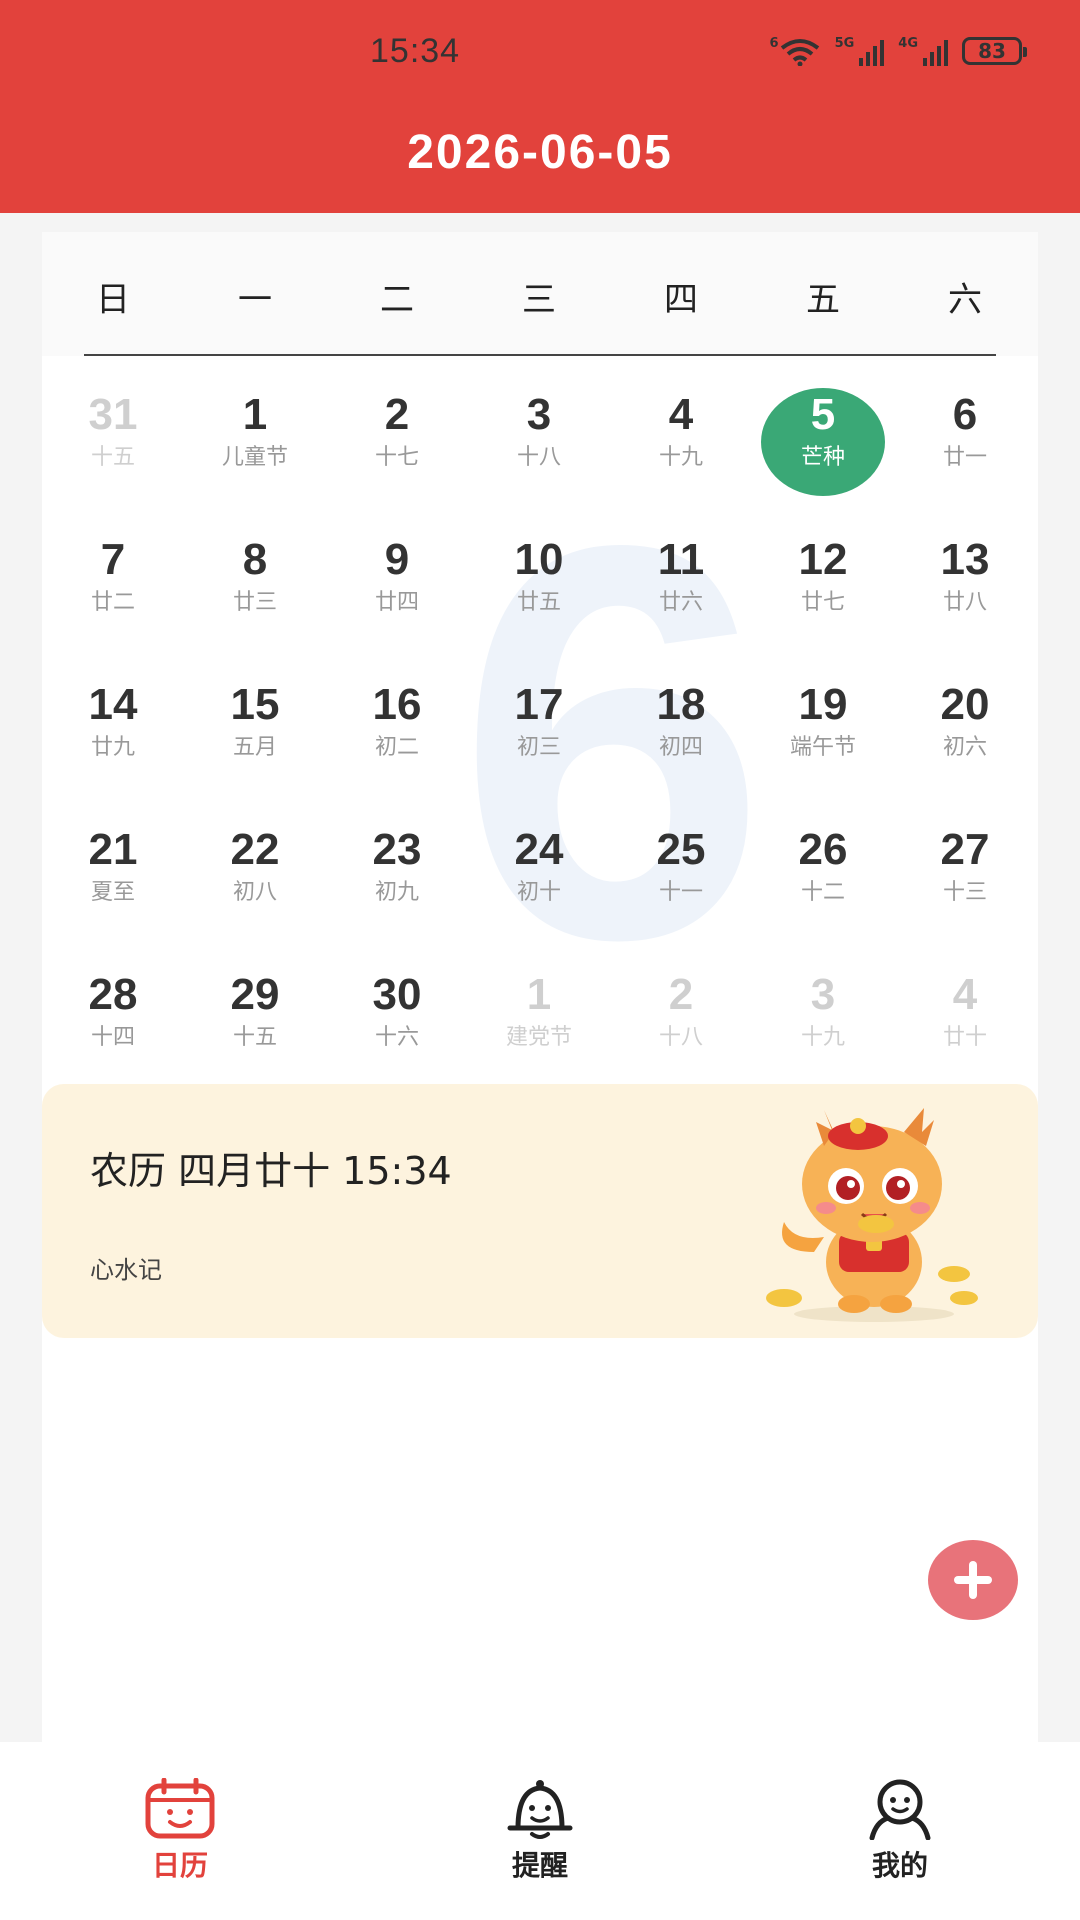  What do you see at coordinates (823, 994) in the screenshot?
I see `day-number: 3` at bounding box center [823, 994].